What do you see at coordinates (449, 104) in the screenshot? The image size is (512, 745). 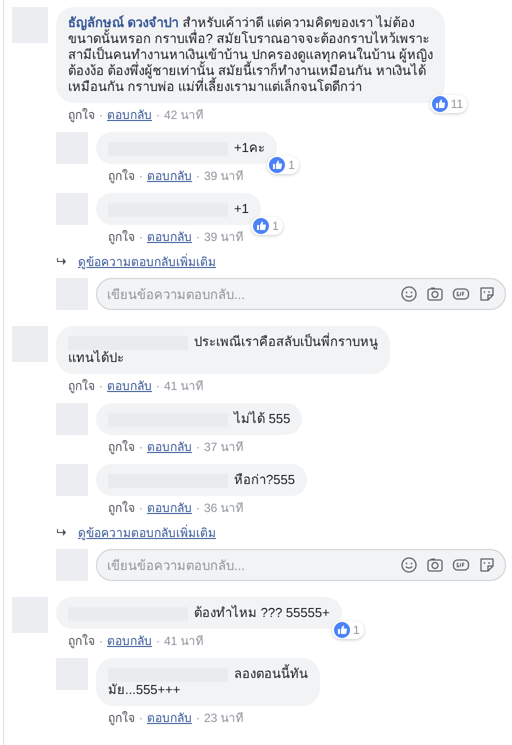 I see `like-count: 11` at bounding box center [449, 104].